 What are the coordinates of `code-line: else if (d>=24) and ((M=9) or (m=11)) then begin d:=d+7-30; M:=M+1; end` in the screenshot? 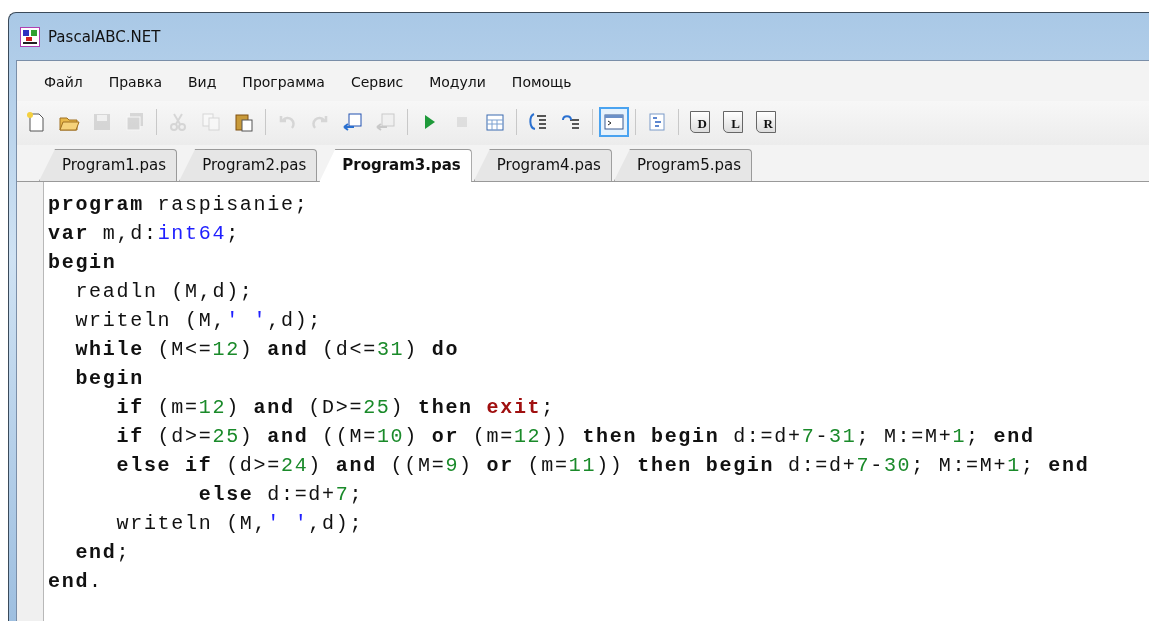 It's located at (602, 466).